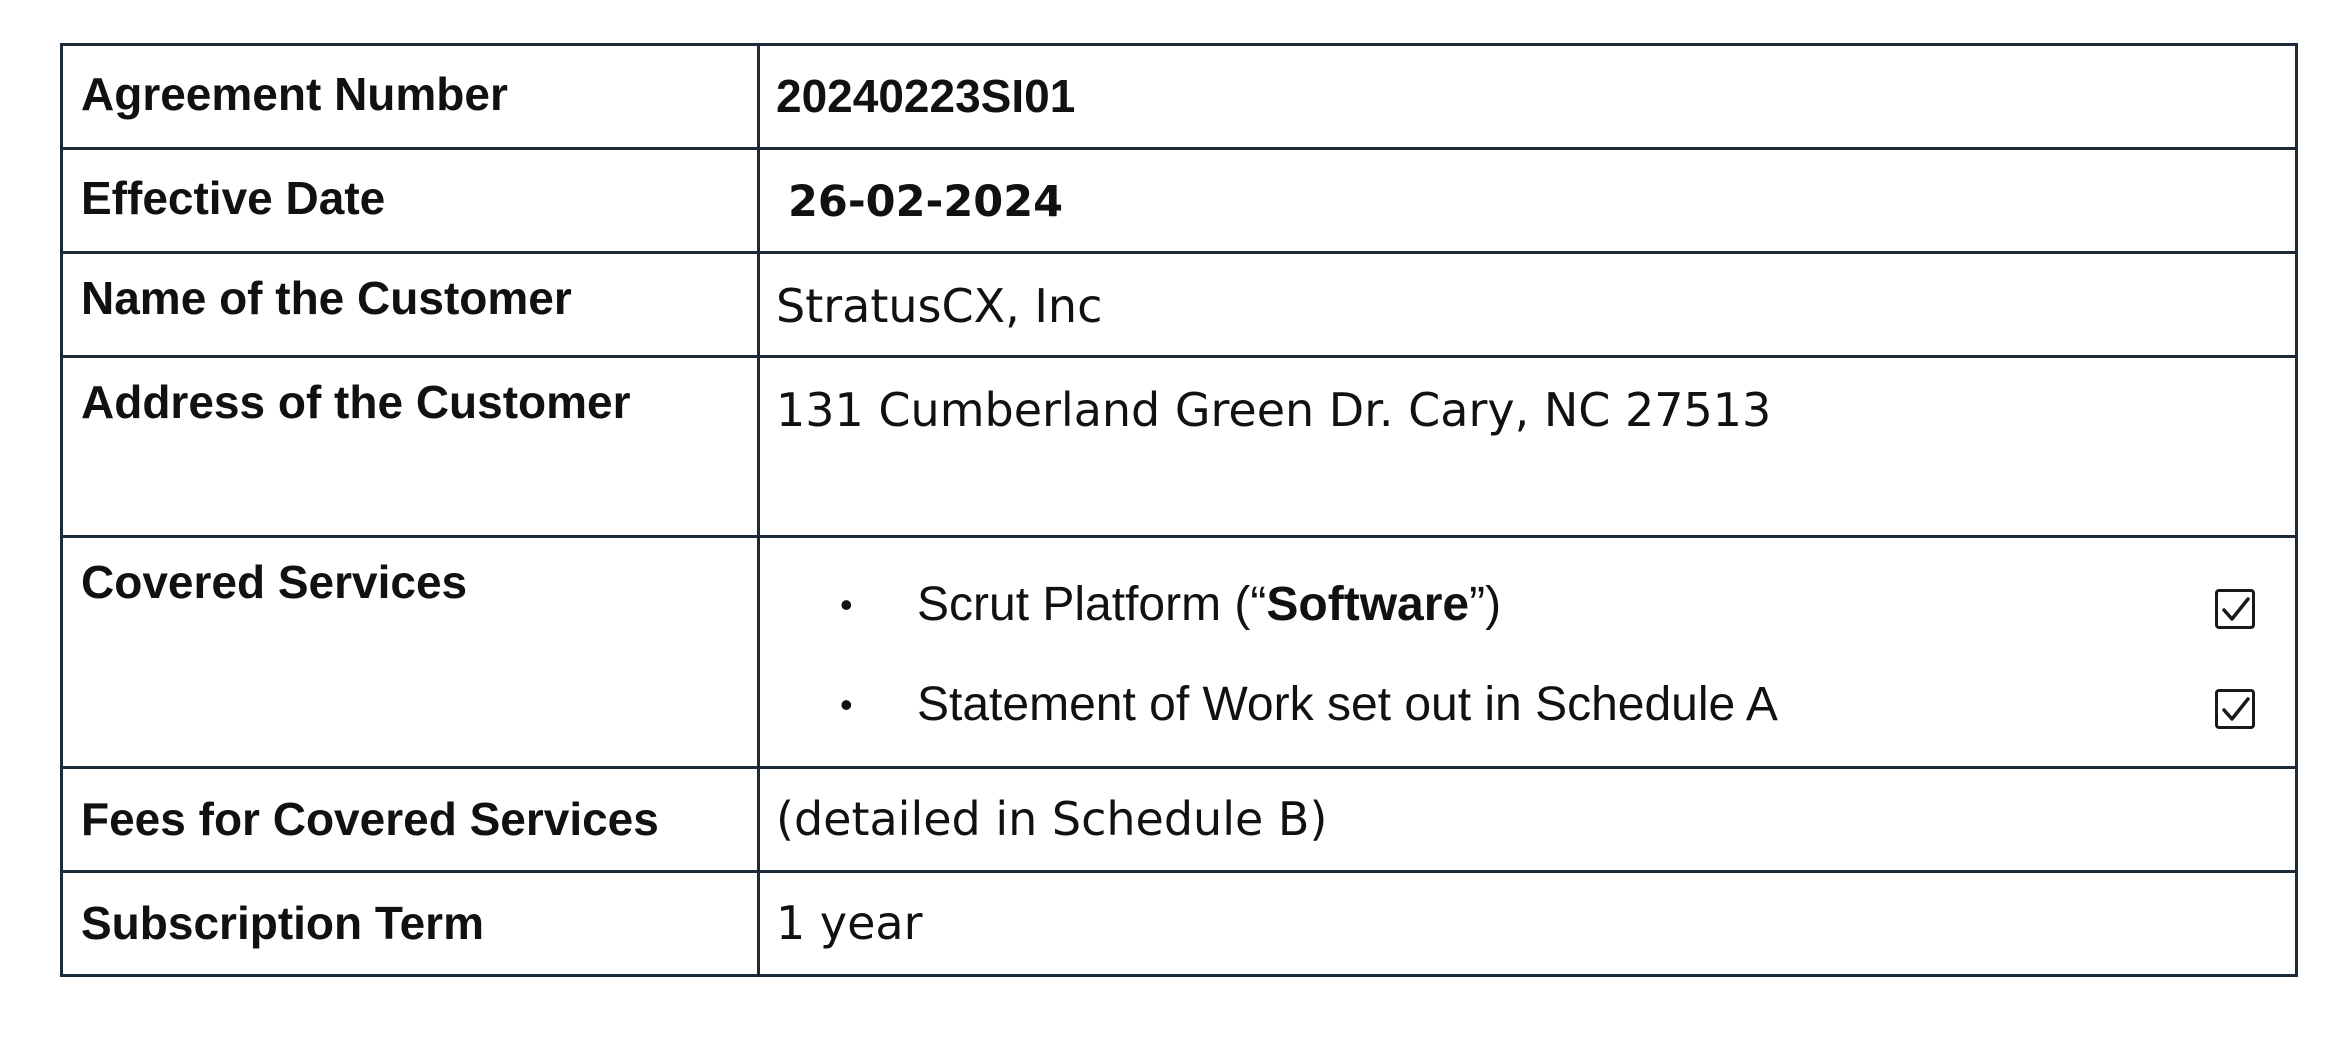 The width and height of the screenshot is (2344, 1049). I want to click on table-row-effective-date: Effective Date 26-02-2024, so click(1179, 200).